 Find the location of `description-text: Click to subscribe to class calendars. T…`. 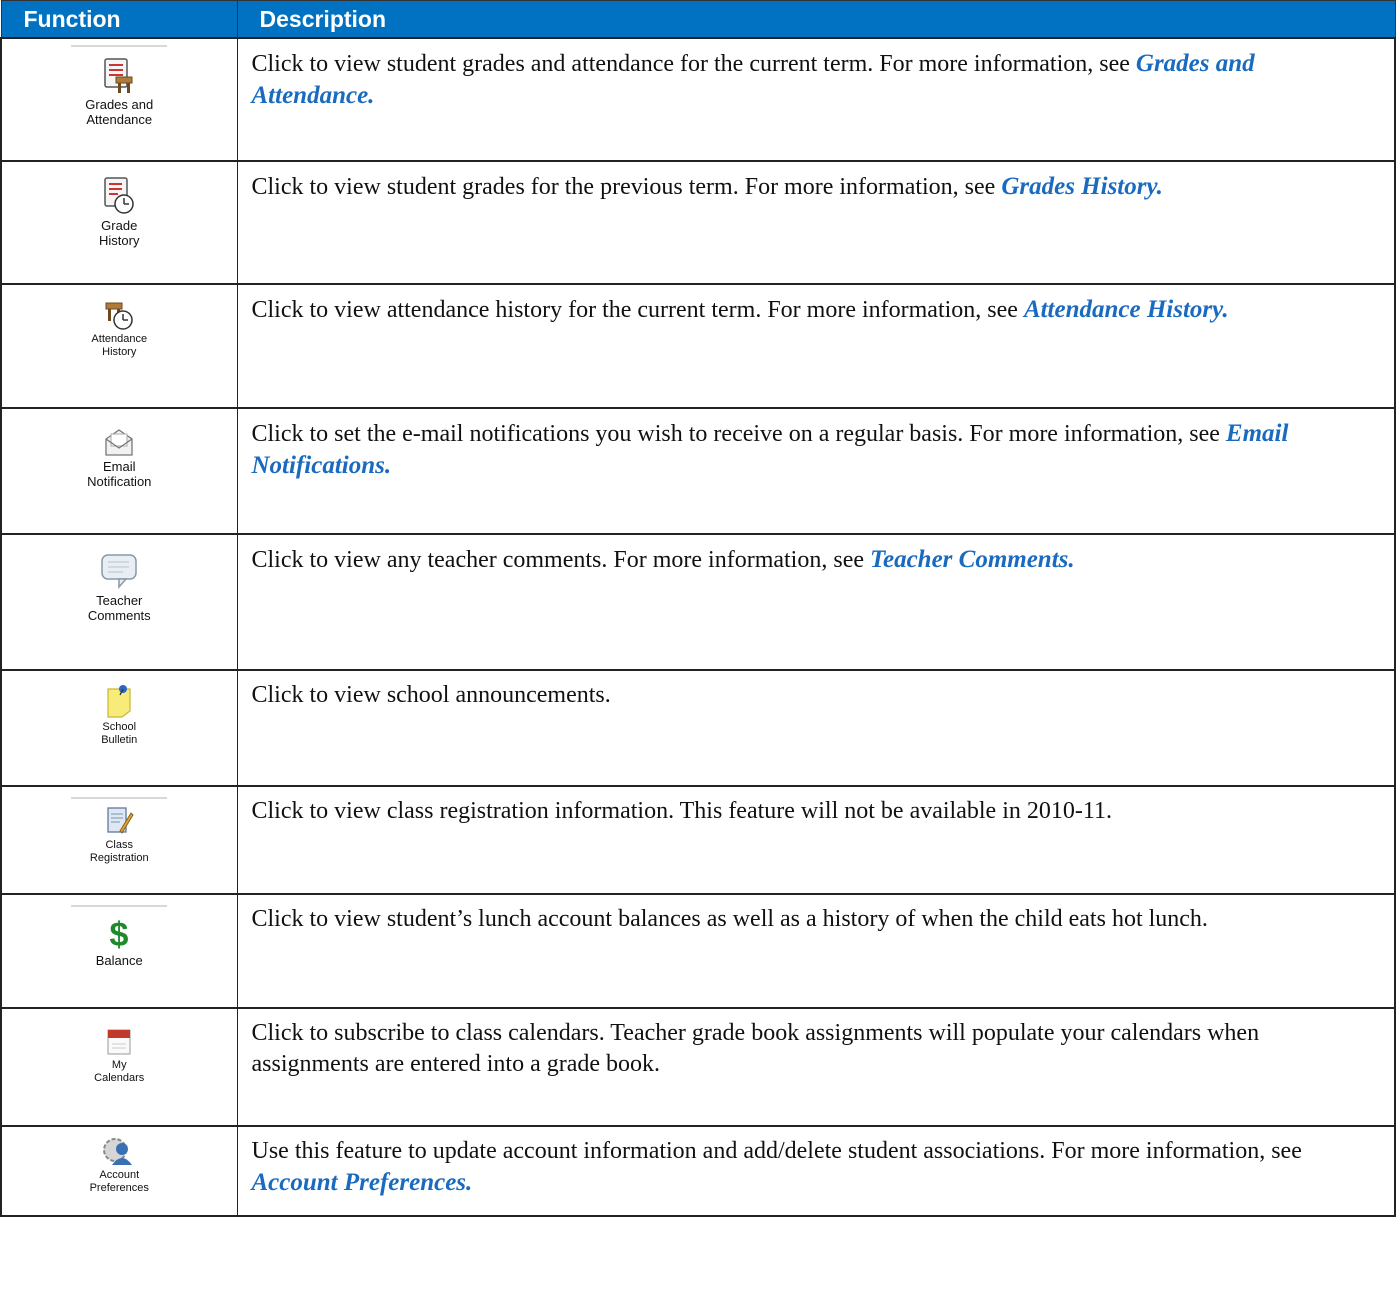

description-text: Click to subscribe to class calendars. T… is located at coordinates (755, 1048).